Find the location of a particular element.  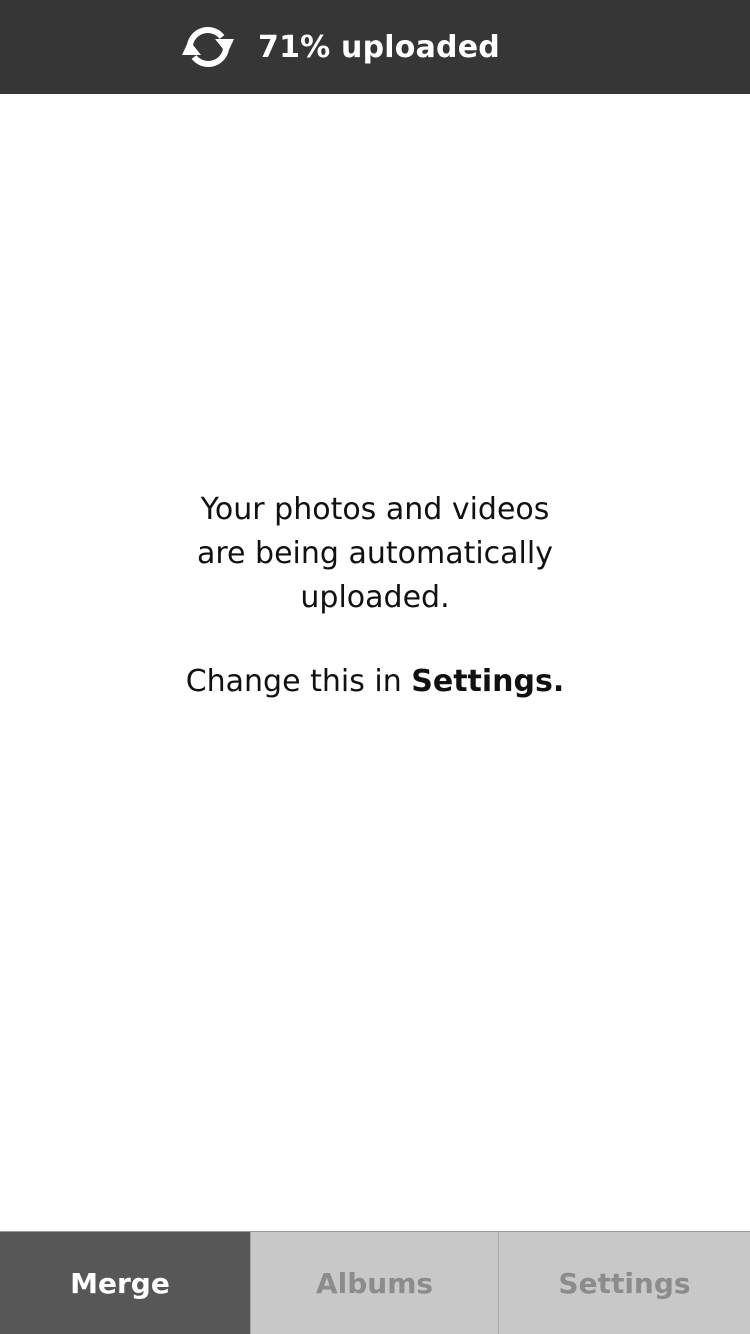

settings-hint-prefix: Change this in is located at coordinates (298, 681).